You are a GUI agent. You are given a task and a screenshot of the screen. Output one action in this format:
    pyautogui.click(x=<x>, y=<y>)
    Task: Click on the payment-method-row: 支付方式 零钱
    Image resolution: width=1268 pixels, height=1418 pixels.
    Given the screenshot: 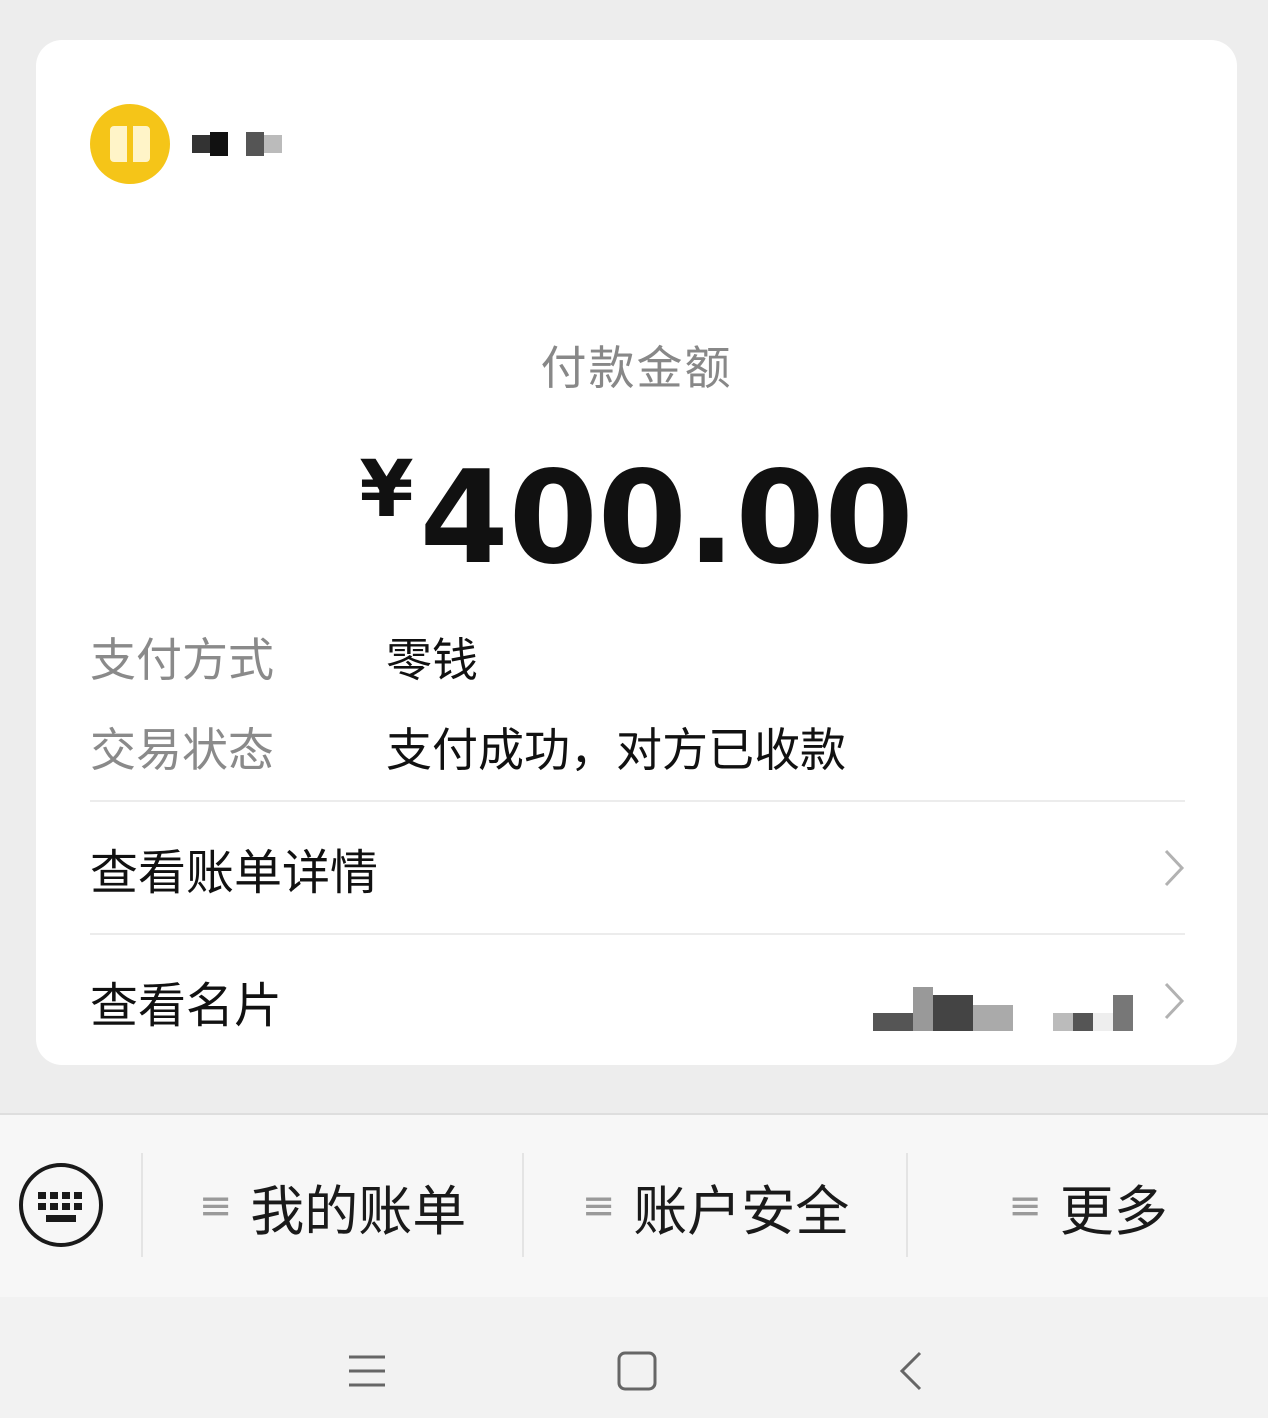 What is the action you would take?
    pyautogui.click(x=284, y=657)
    